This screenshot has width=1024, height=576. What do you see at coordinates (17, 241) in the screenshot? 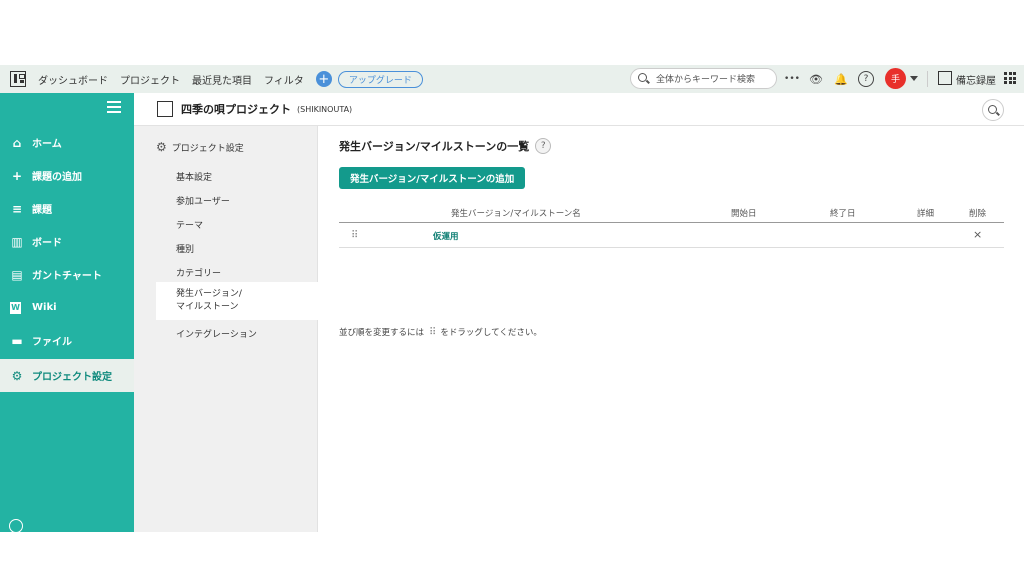
I see `board-icon: ▥` at bounding box center [17, 241].